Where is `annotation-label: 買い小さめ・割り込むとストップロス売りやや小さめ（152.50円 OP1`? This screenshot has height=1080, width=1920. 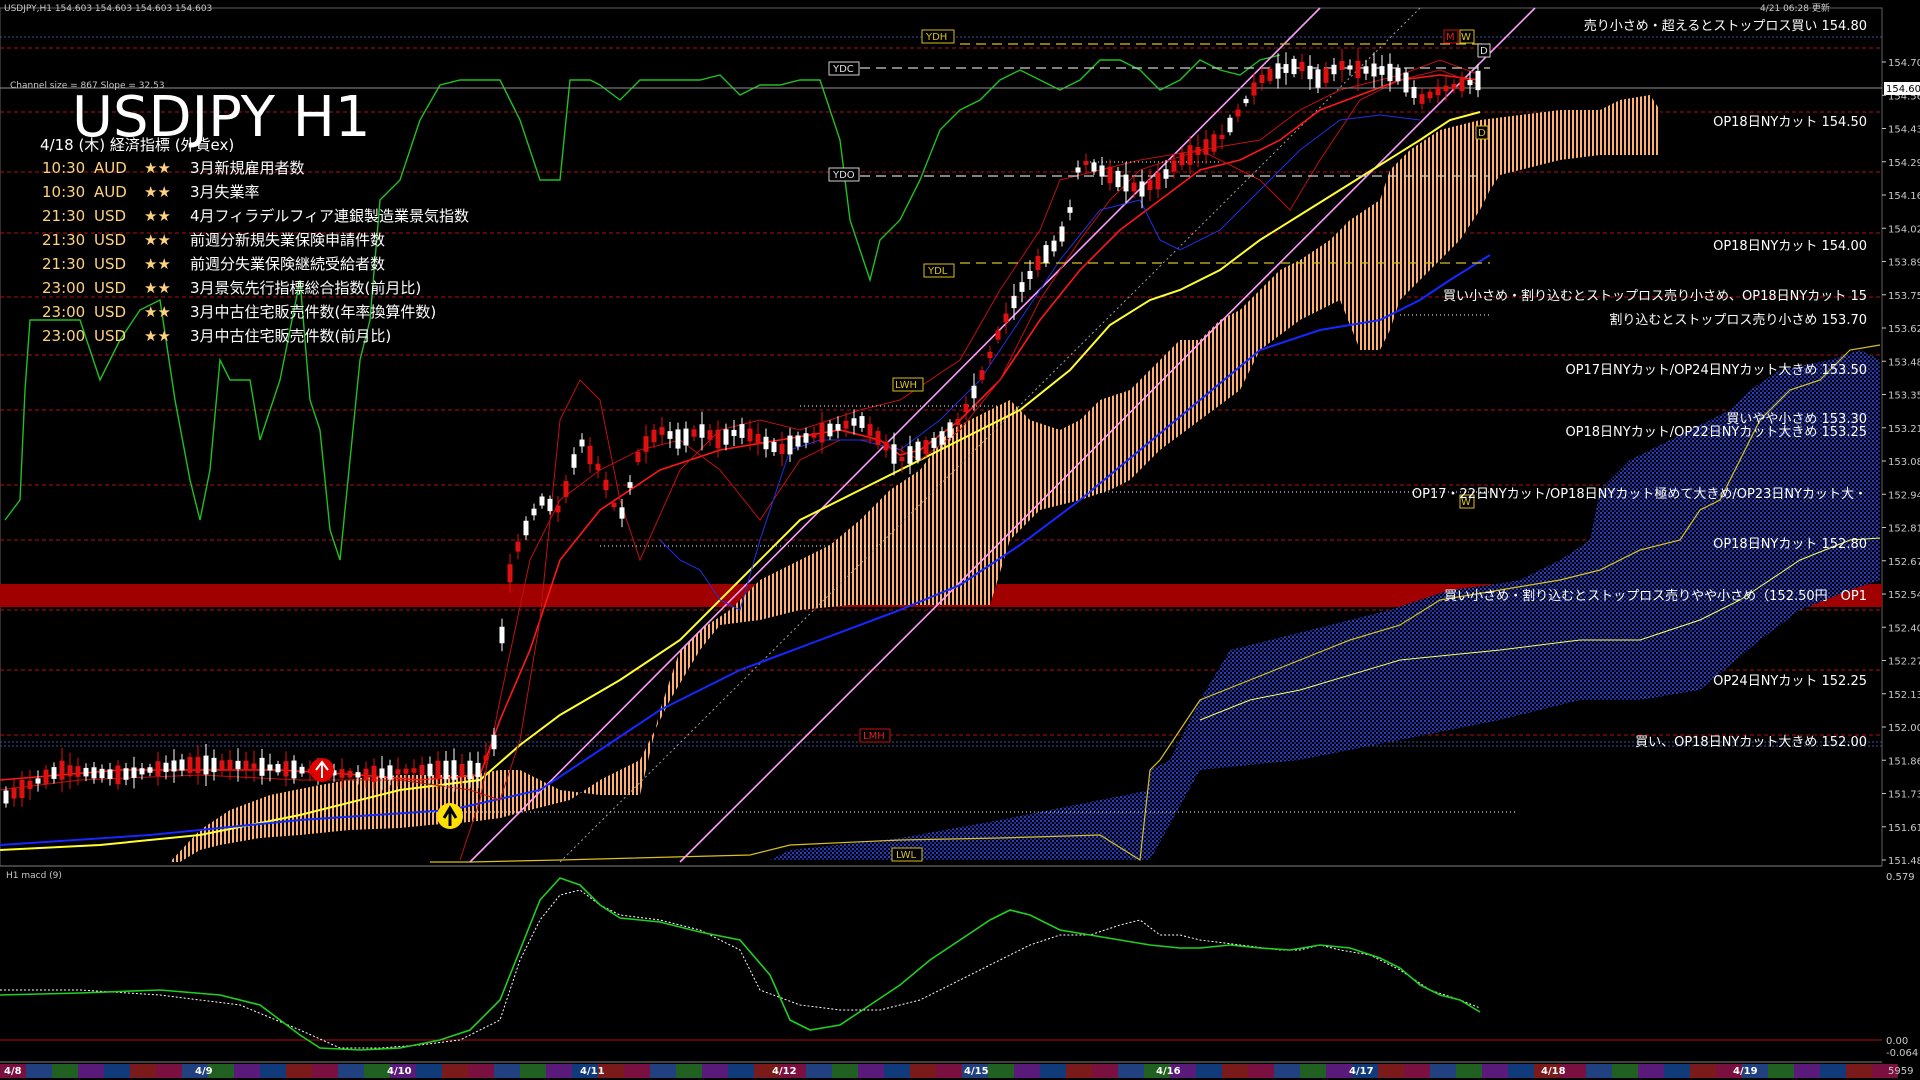
annotation-label: 買い小さめ・割り込むとストップロス売りやや小さめ（152.50円 OP1 is located at coordinates (1655, 596).